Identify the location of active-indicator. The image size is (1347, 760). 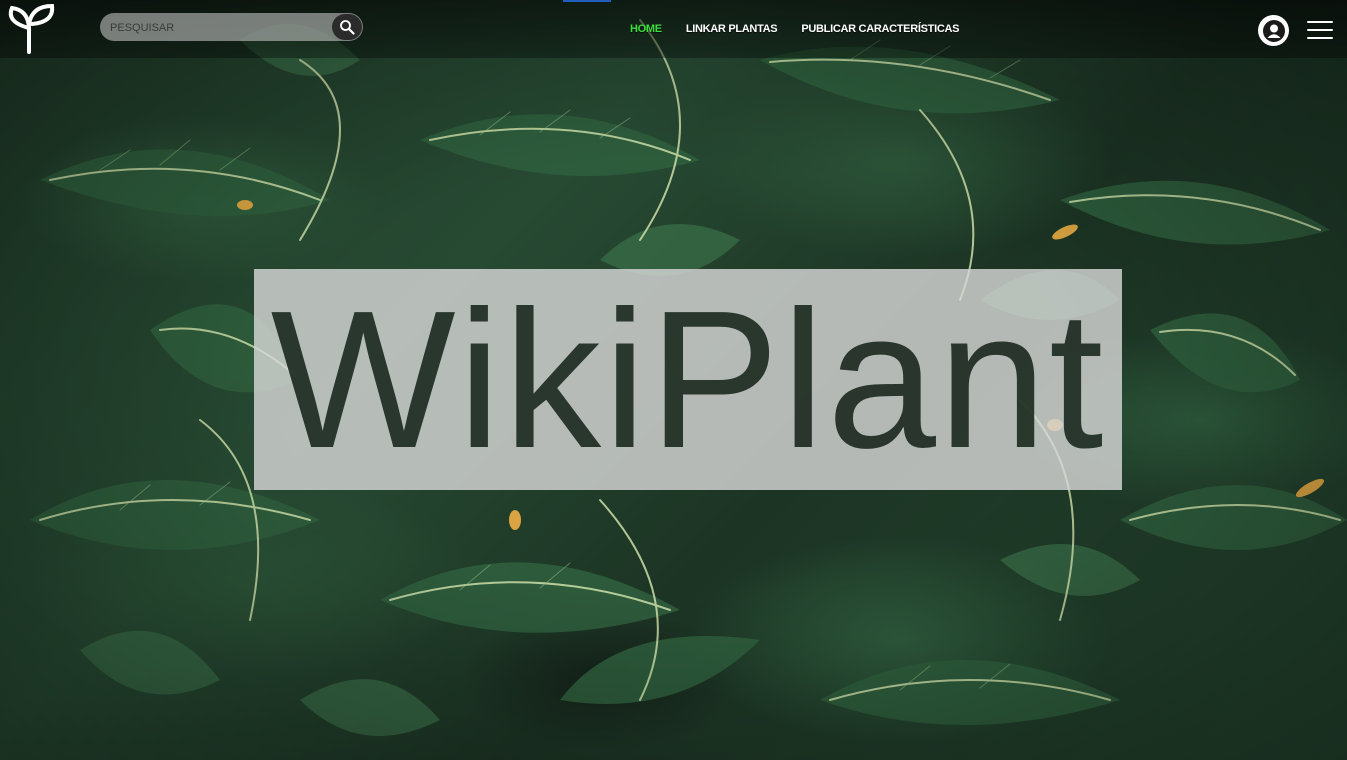
(587, 1).